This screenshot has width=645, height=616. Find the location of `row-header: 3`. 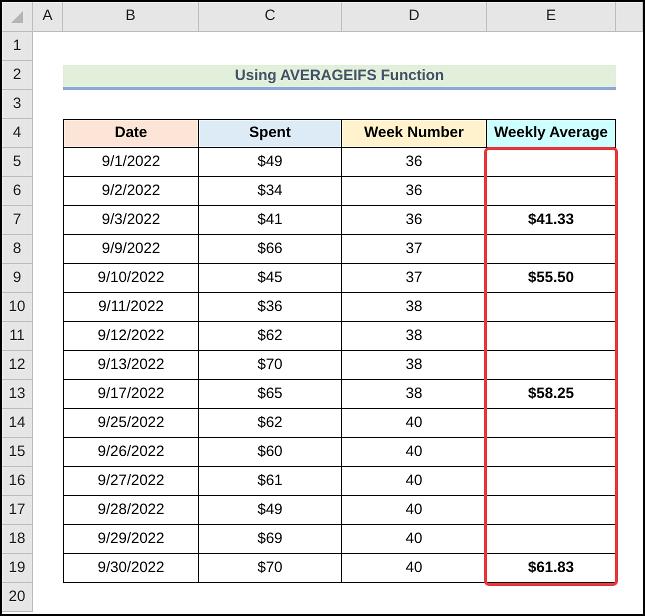

row-header: 3 is located at coordinates (17, 104).